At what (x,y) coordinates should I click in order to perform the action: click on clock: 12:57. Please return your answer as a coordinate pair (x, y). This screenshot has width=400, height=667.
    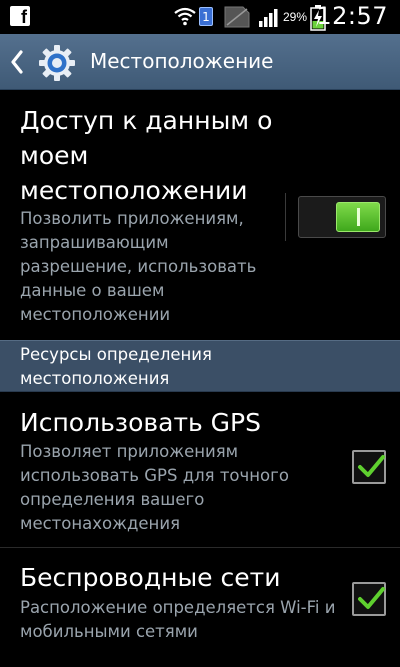
    Looking at the image, I should click on (352, 16).